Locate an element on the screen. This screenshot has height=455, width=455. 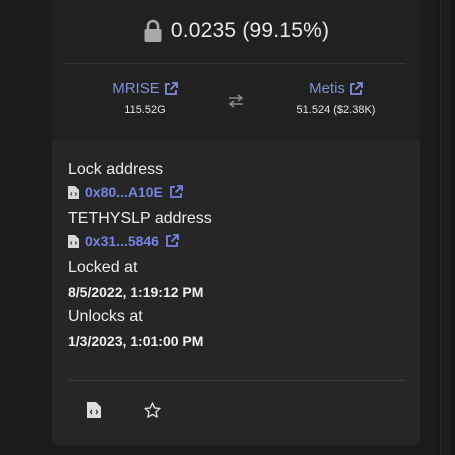
token1-link: Metis is located at coordinates (336, 88).